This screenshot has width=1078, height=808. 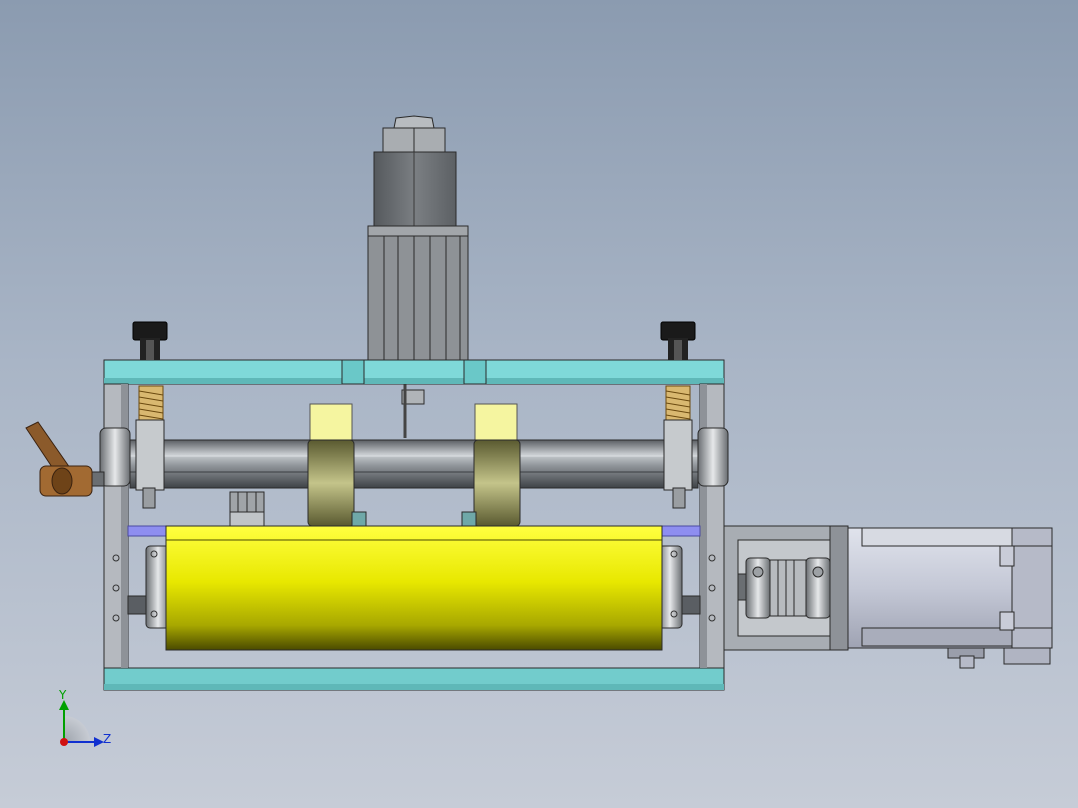 What do you see at coordinates (496, 422) in the screenshot?
I see `pressure-pad-right` at bounding box center [496, 422].